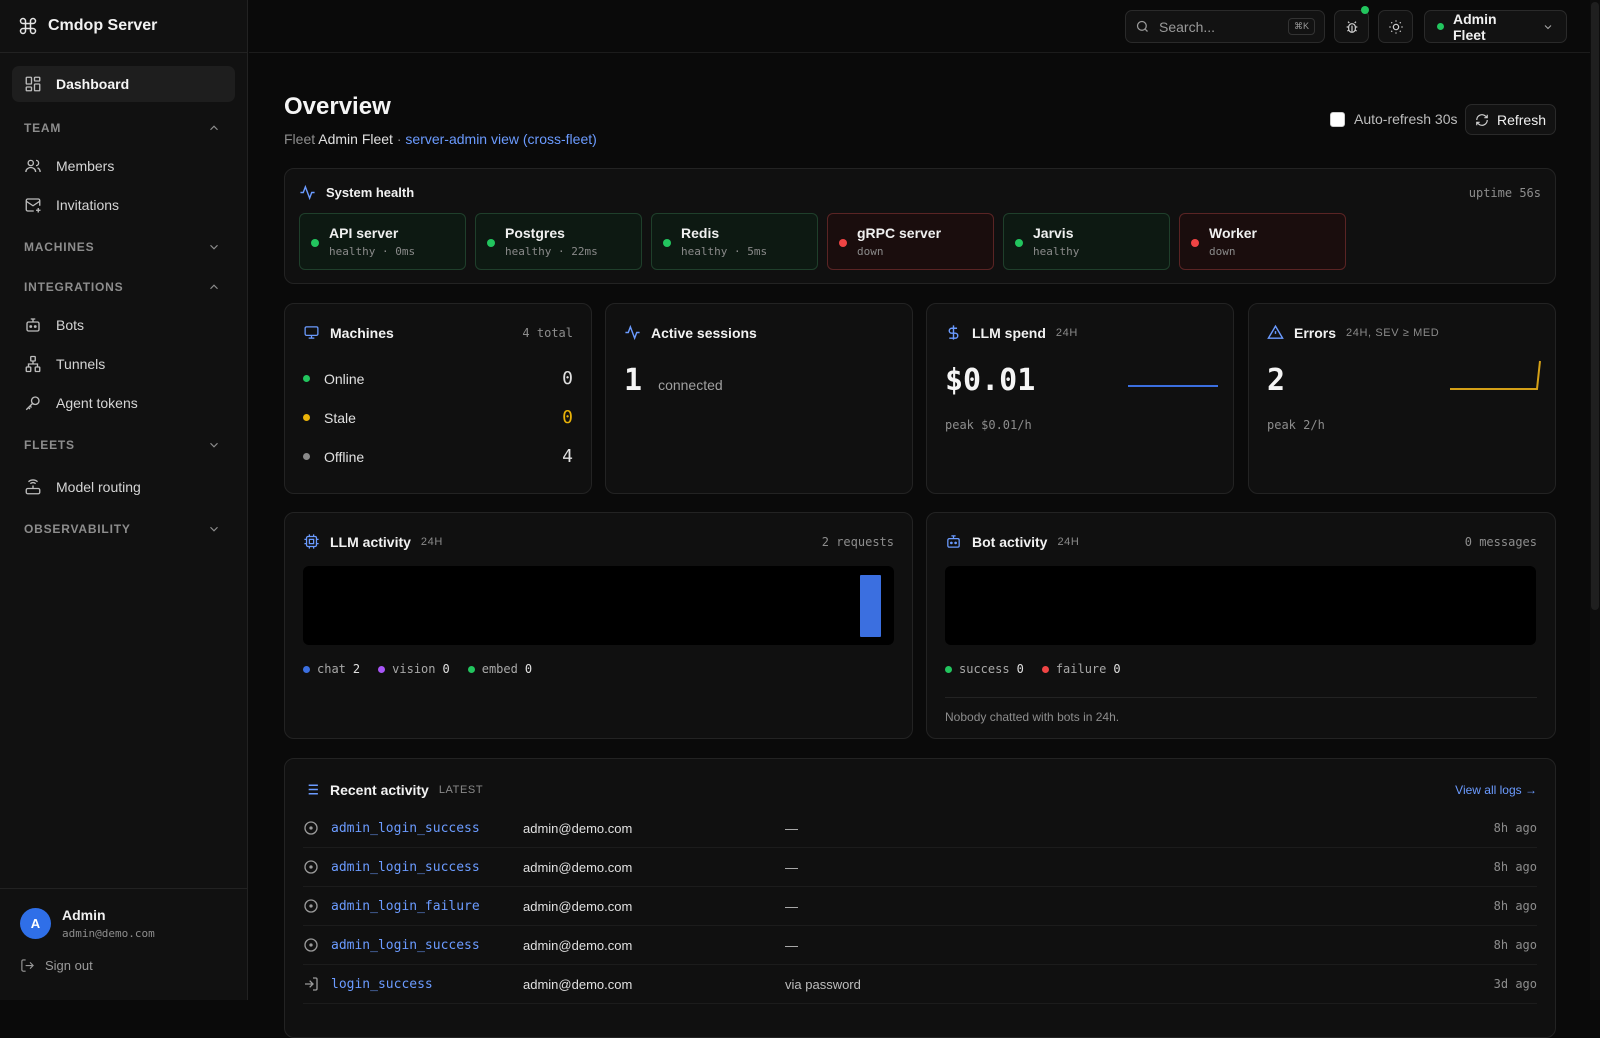 The height and width of the screenshot is (1038, 1600). What do you see at coordinates (123, 205) in the screenshot?
I see `sidebar-item-invitations: Invitations` at bounding box center [123, 205].